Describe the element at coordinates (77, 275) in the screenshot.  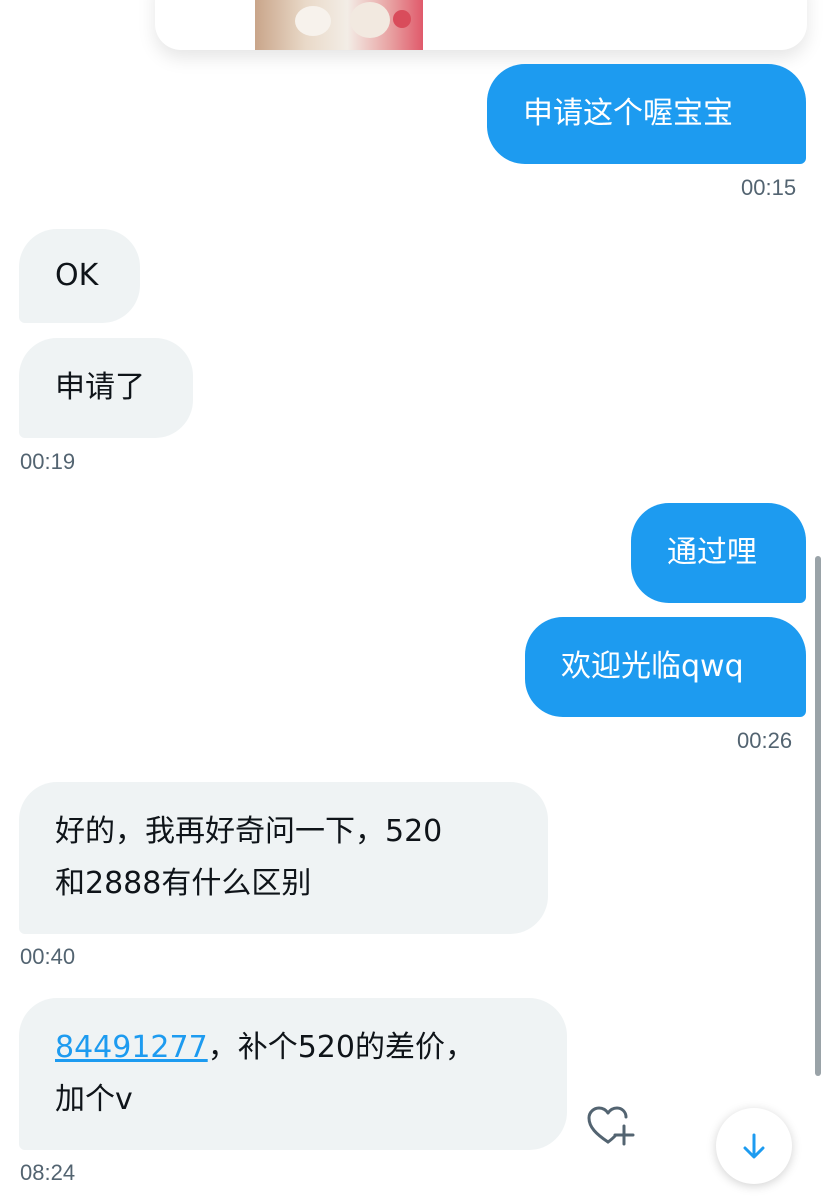
I see `message-text: OK` at that location.